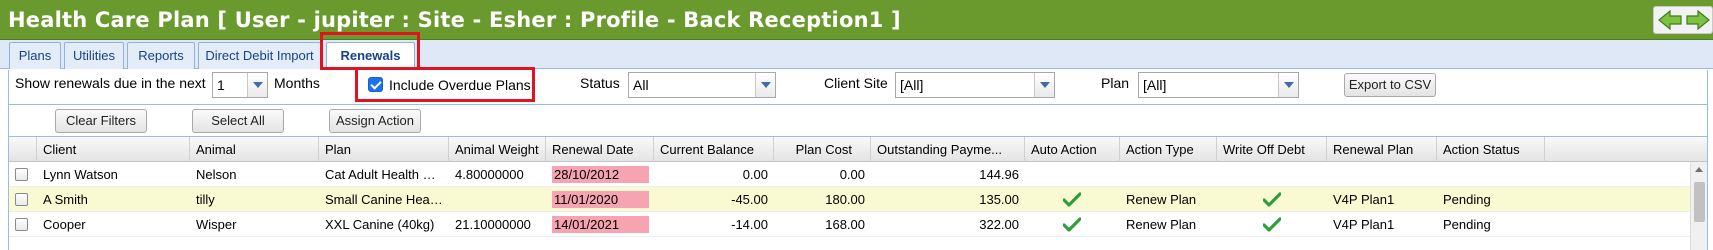  Describe the element at coordinates (822, 149) in the screenshot. I see `header-plan-cost: Plan Cost` at that location.